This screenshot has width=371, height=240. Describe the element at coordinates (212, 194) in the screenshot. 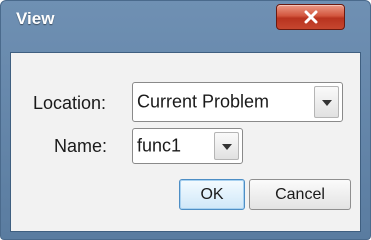

I see `ok-button: OK` at that location.